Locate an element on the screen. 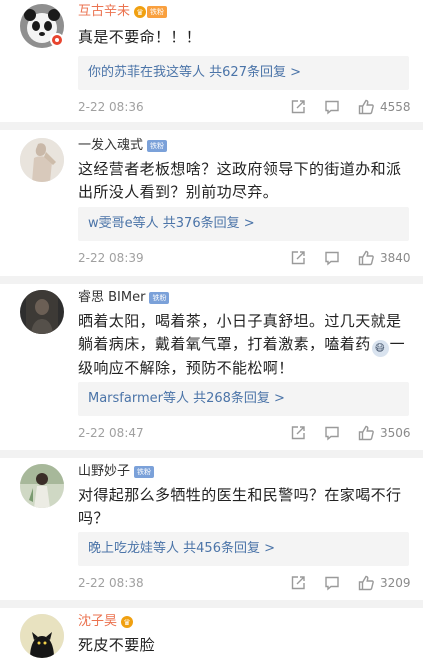 Image resolution: width=423 pixels, height=668 pixels. username: 一发入魂式 is located at coordinates (110, 146).